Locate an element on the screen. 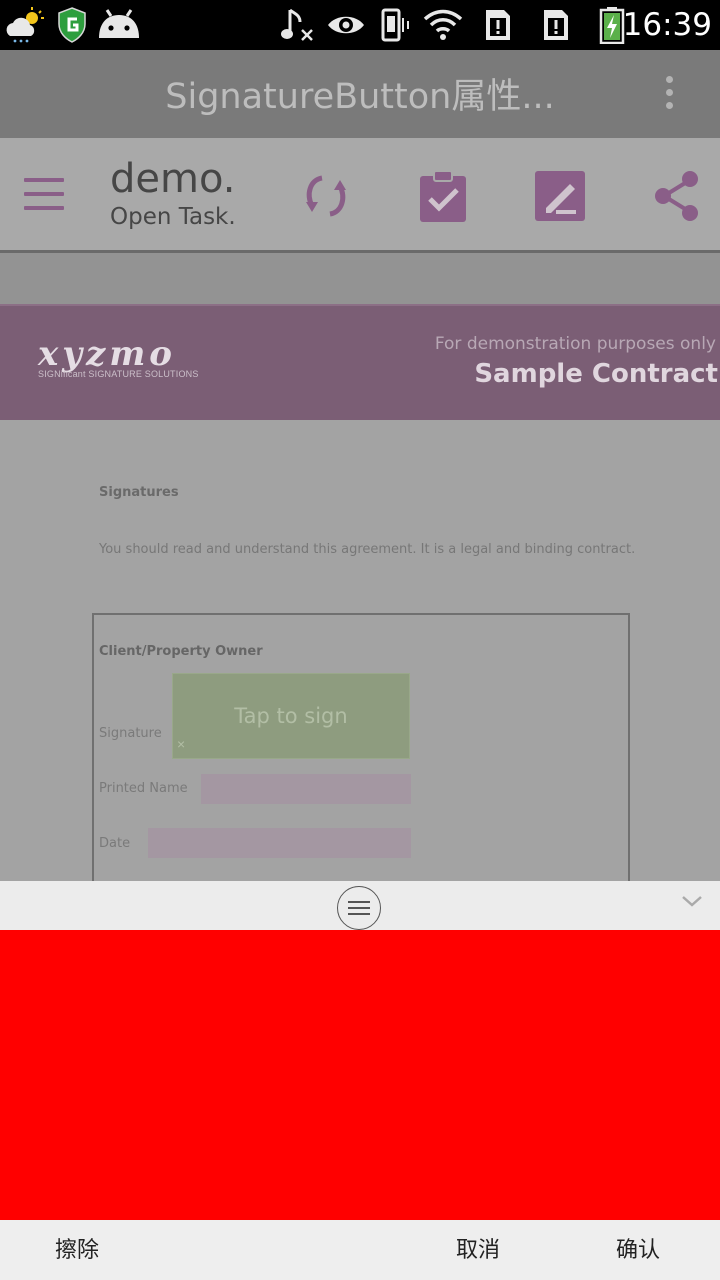  section-title: Client/Property Owner is located at coordinates (181, 651).